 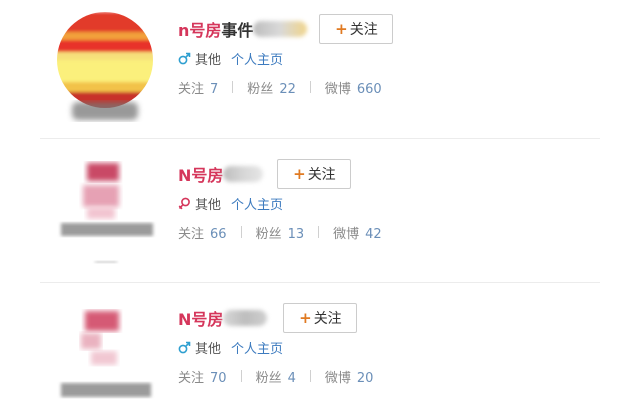 What do you see at coordinates (291, 378) in the screenshot?
I see `stat-value: 4` at bounding box center [291, 378].